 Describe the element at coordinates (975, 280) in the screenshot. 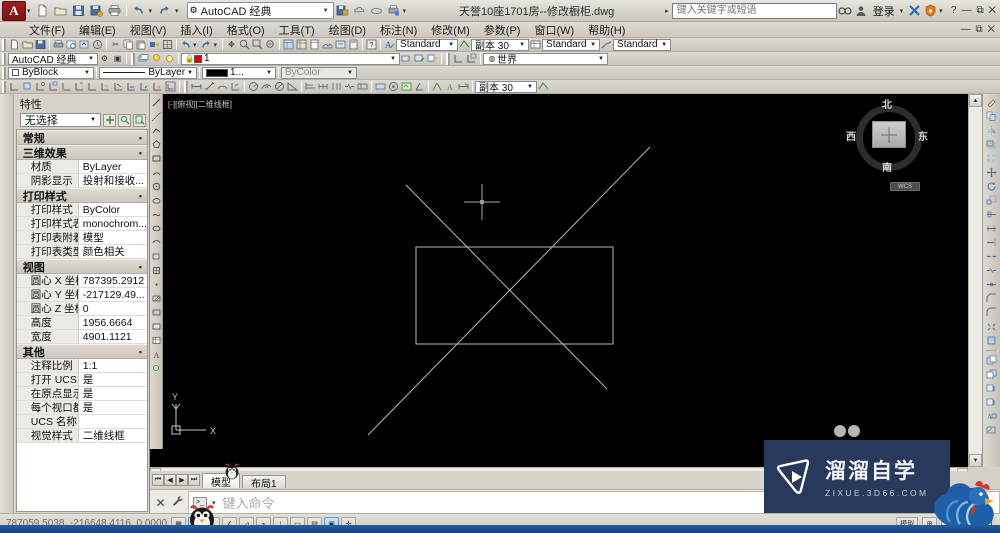

I see `canvas-vertical-scrollbar: ▲ ▼` at that location.